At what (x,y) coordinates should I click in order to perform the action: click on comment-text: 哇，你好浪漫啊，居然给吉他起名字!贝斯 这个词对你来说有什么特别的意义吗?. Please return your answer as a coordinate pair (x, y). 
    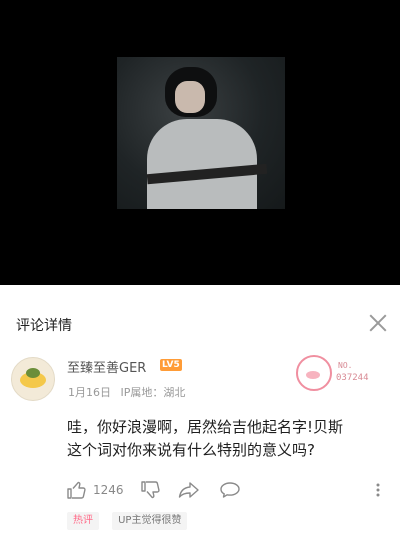
    Looking at the image, I should click on (227, 439).